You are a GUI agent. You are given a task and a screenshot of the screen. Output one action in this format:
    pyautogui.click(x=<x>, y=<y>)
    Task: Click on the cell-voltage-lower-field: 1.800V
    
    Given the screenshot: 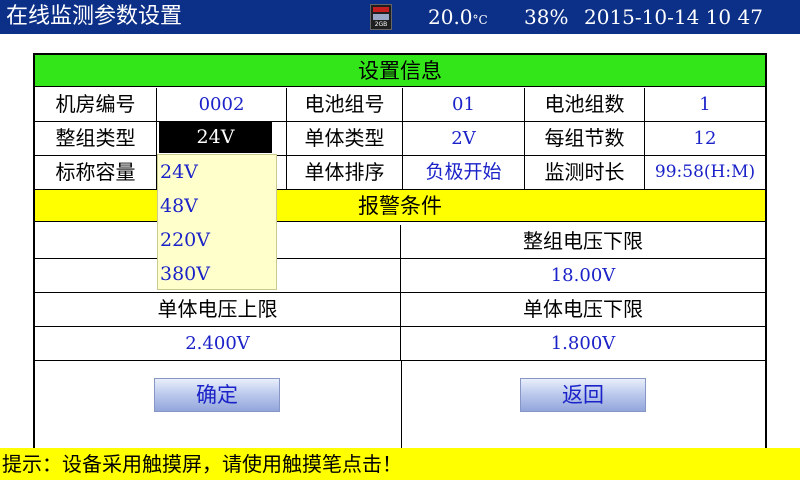 What is the action you would take?
    pyautogui.click(x=583, y=343)
    